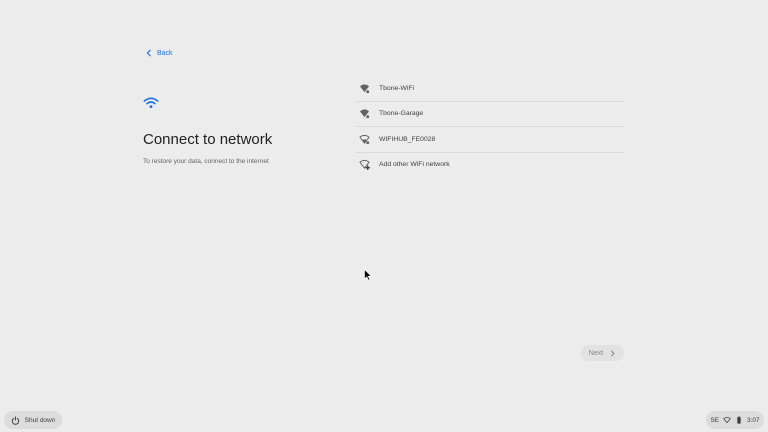  I want to click on next-button: Next, so click(602, 353).